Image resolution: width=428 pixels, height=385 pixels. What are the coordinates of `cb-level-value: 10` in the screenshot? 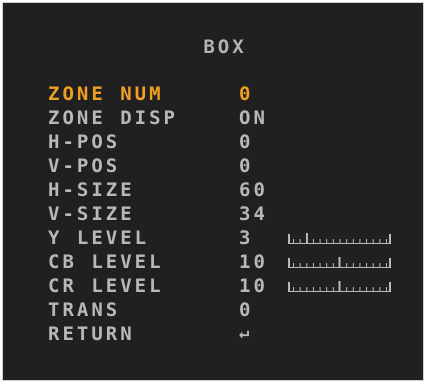 It's located at (253, 262).